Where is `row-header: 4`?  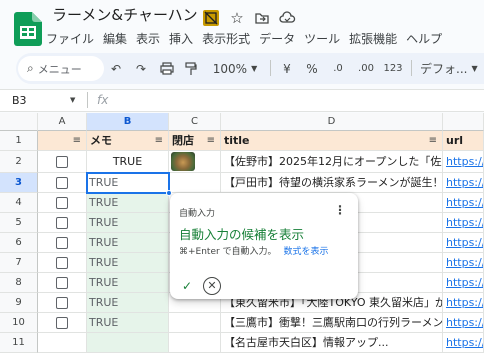
row-header: 4 is located at coordinates (19, 203).